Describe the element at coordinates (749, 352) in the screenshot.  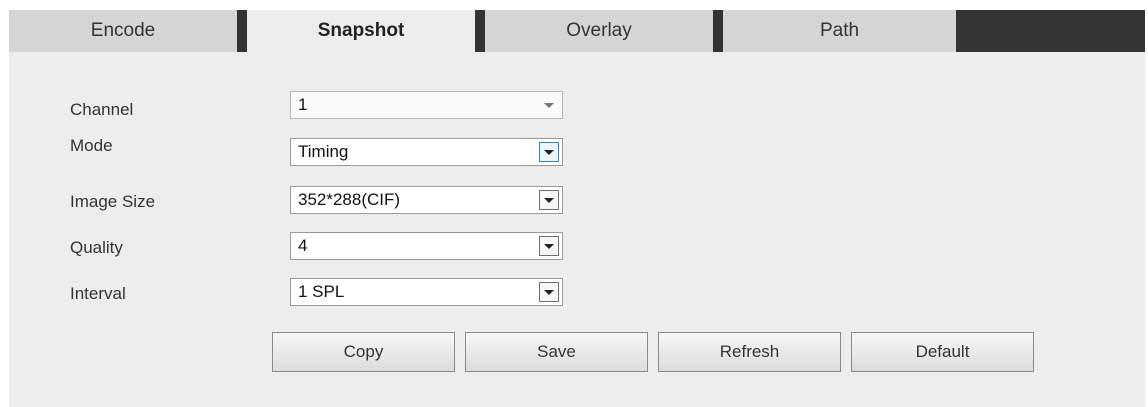
I see `refresh-button: Refresh` at that location.